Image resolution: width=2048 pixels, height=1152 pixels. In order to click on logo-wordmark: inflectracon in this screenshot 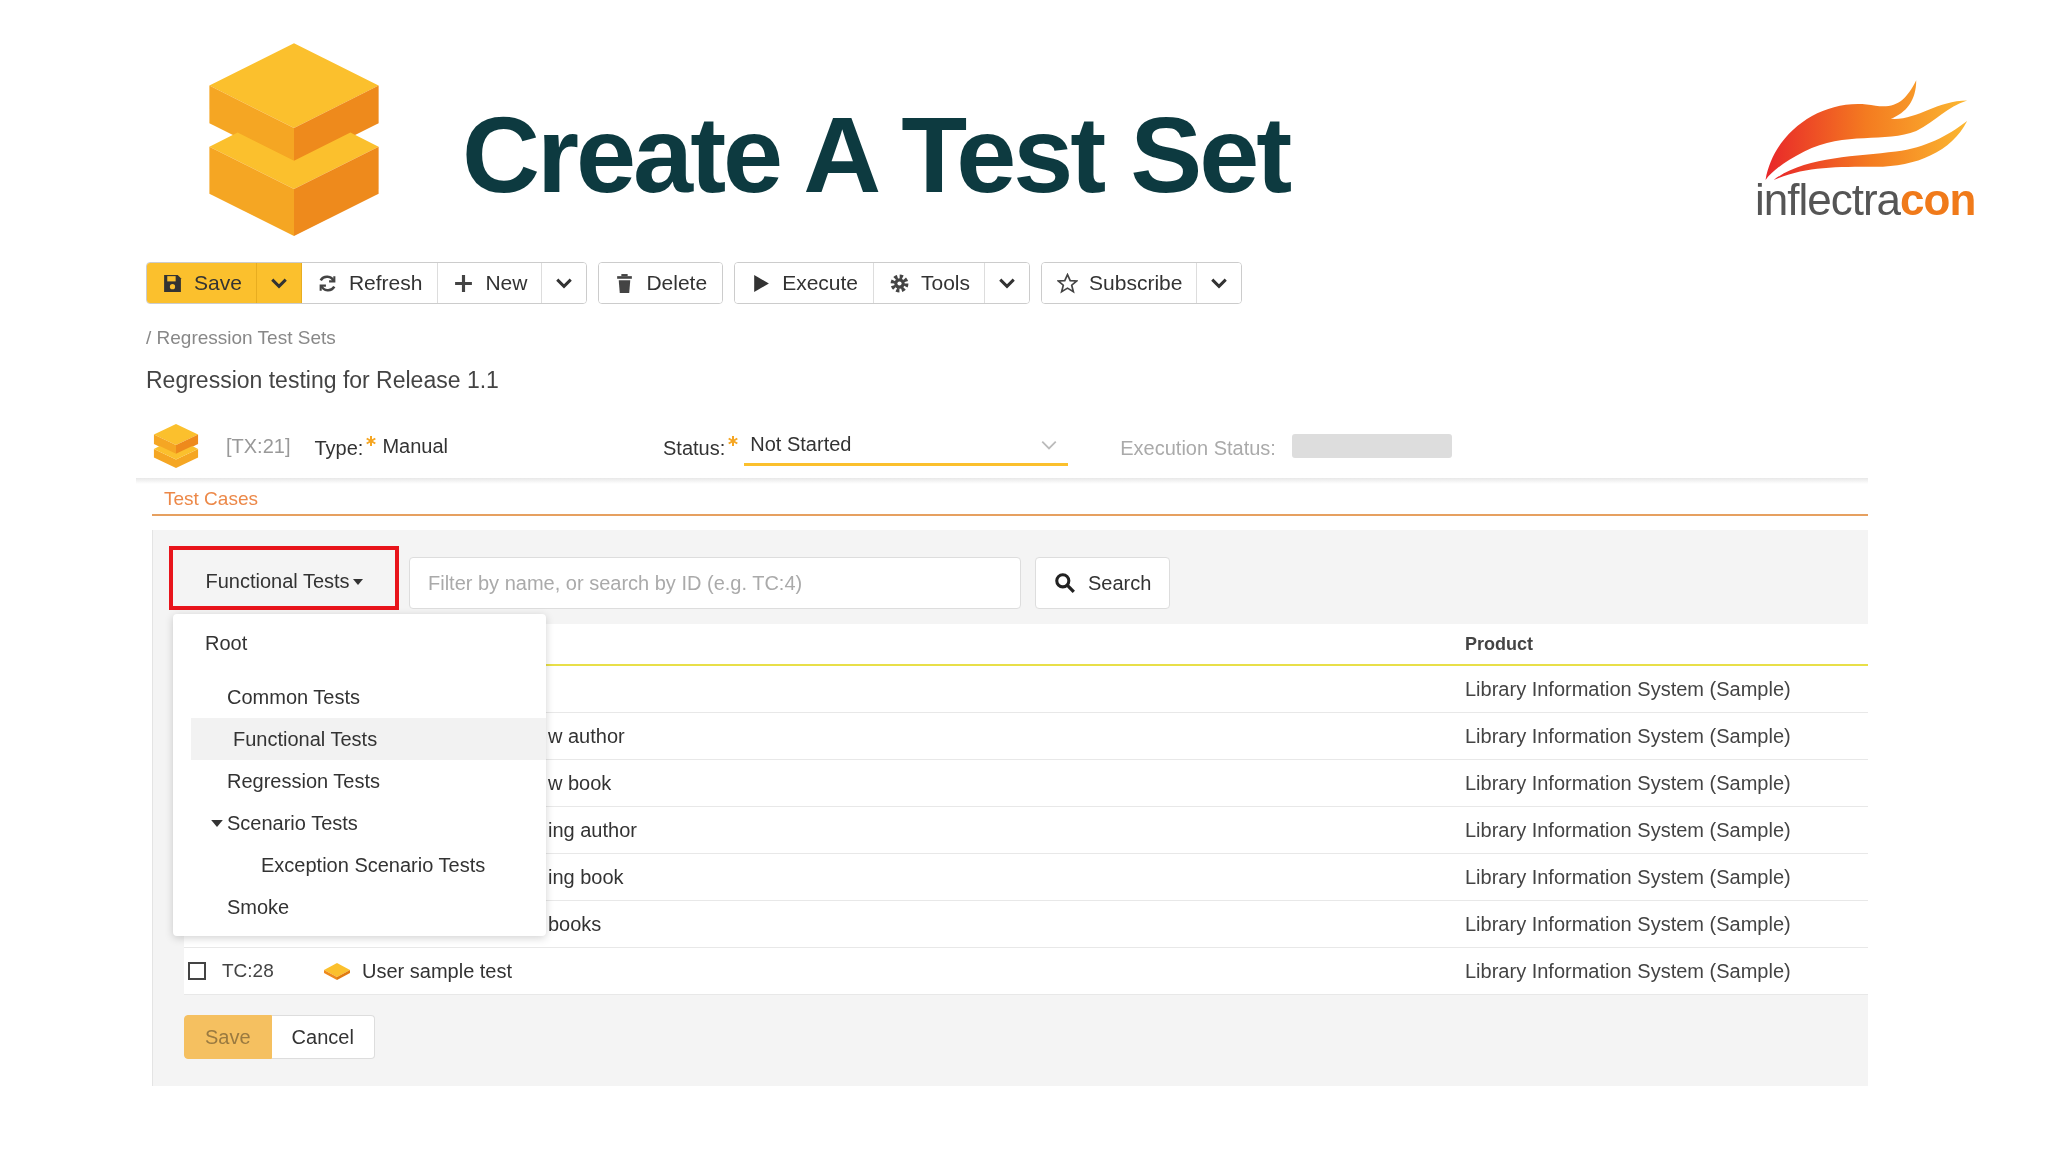, I will do `click(1866, 200)`.